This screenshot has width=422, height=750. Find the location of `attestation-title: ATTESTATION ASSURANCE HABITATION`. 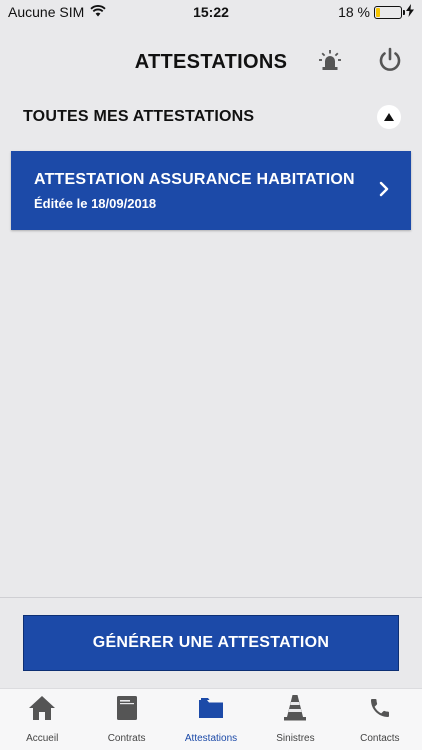

attestation-title: ATTESTATION ASSURANCE HABITATION is located at coordinates (194, 179).